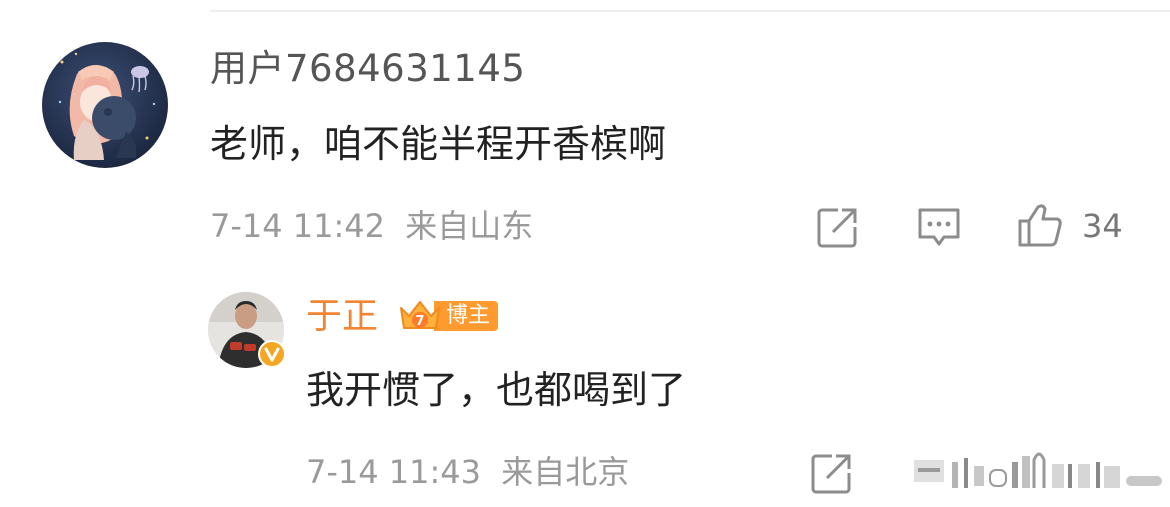 This screenshot has width=1170, height=507. I want to click on reply-share-icon, so click(832, 473).